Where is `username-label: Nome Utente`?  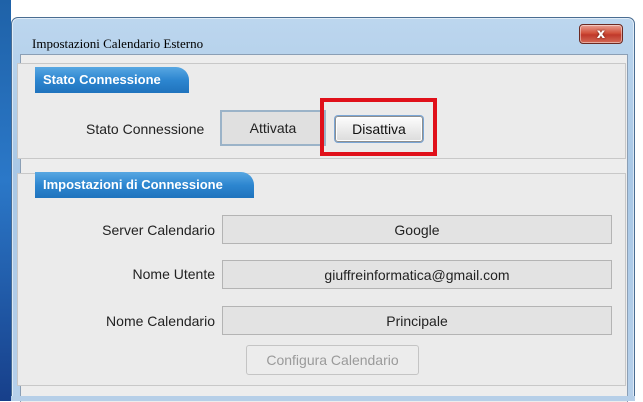
username-label: Nome Utente is located at coordinates (173, 274).